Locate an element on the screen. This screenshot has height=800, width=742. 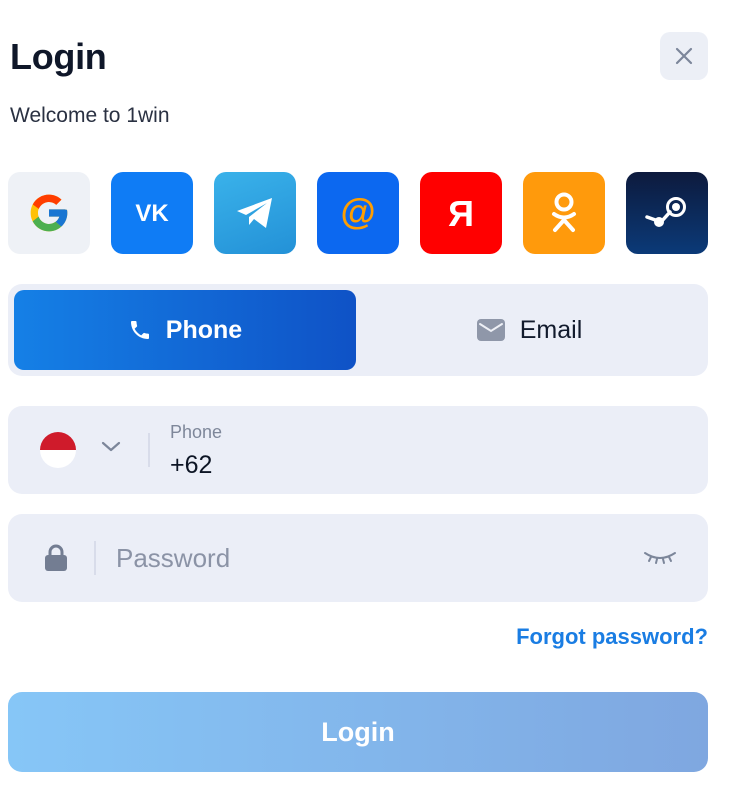
lock-icon is located at coordinates (56, 557).